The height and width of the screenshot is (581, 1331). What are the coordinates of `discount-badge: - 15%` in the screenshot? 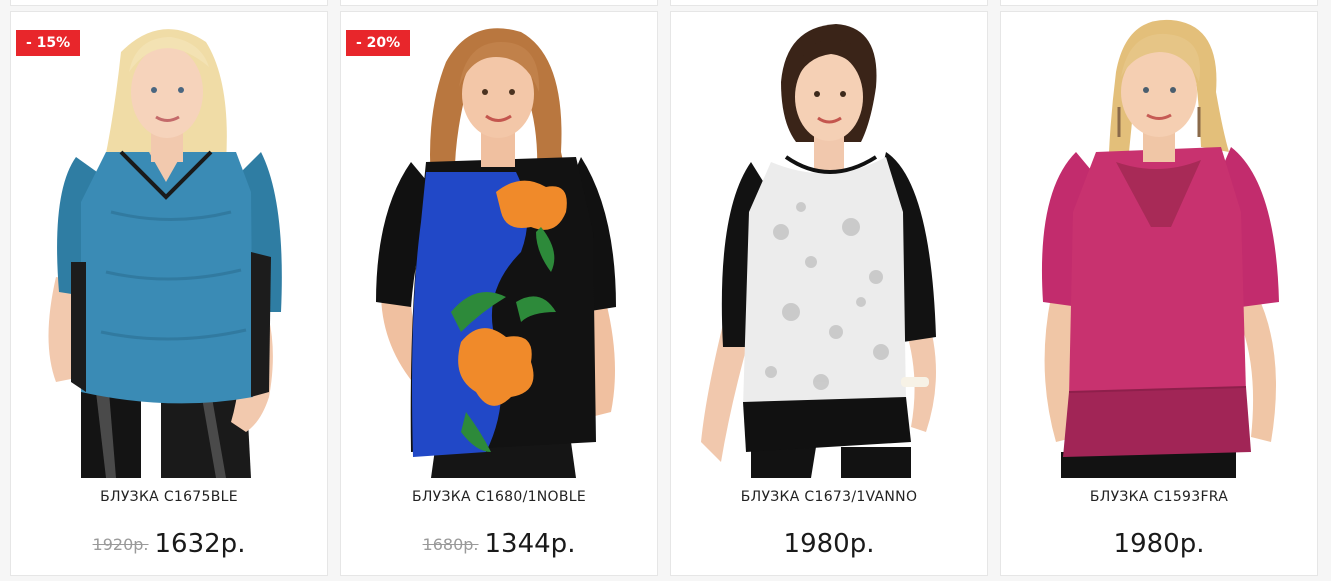 It's located at (48, 43).